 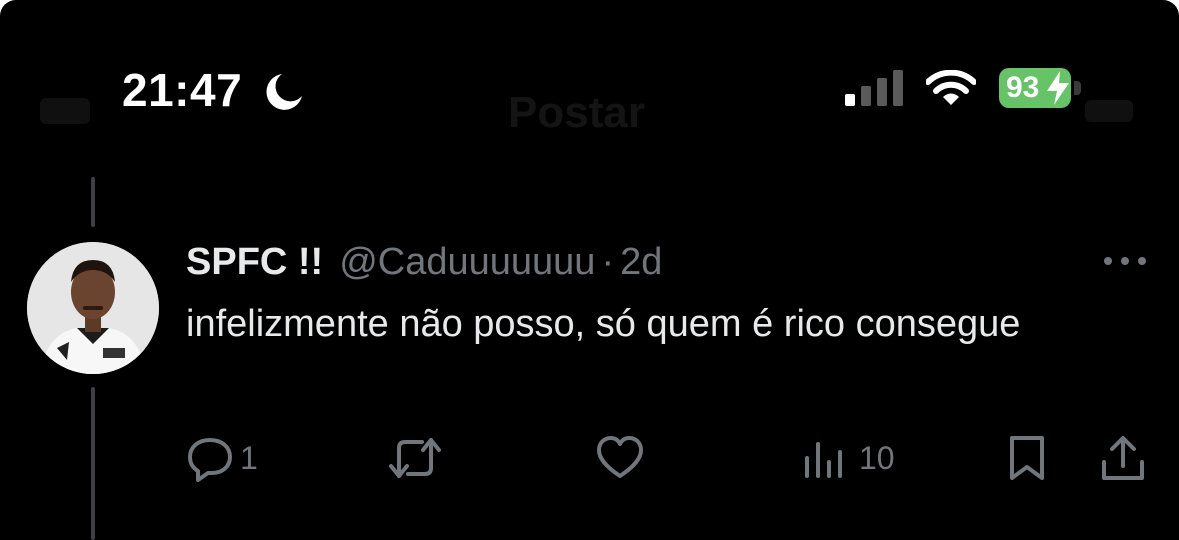 What do you see at coordinates (93, 202) in the screenshot?
I see `thread-line-top` at bounding box center [93, 202].